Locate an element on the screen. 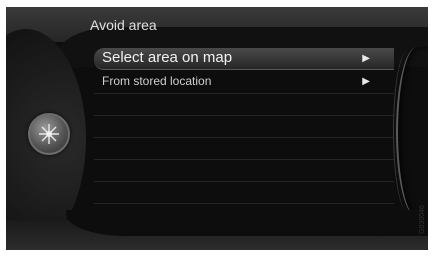 The width and height of the screenshot is (441, 256). menu-item-select-area-on-map: Select area on map ▶ is located at coordinates (244, 59).